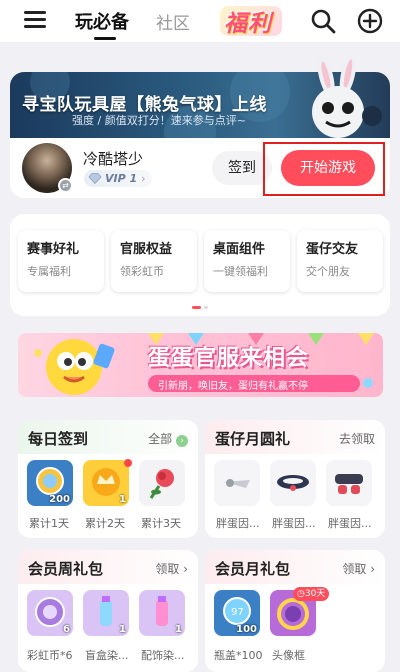  What do you see at coordinates (311, 594) in the screenshot?
I see `duration-badge: ◷30天` at bounding box center [311, 594].